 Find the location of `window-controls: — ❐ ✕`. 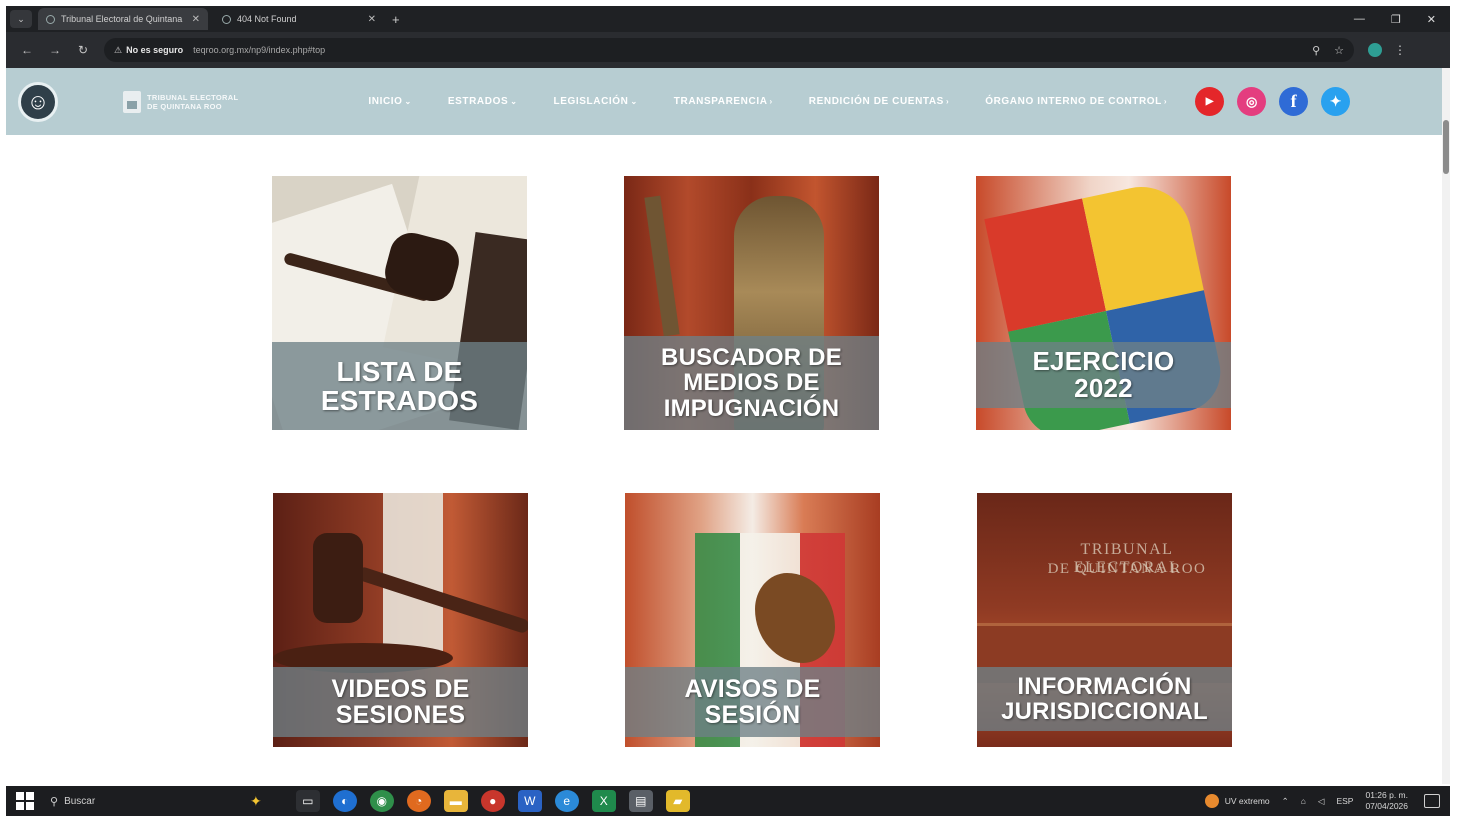

window-controls: — ❐ ✕ is located at coordinates (1395, 19).